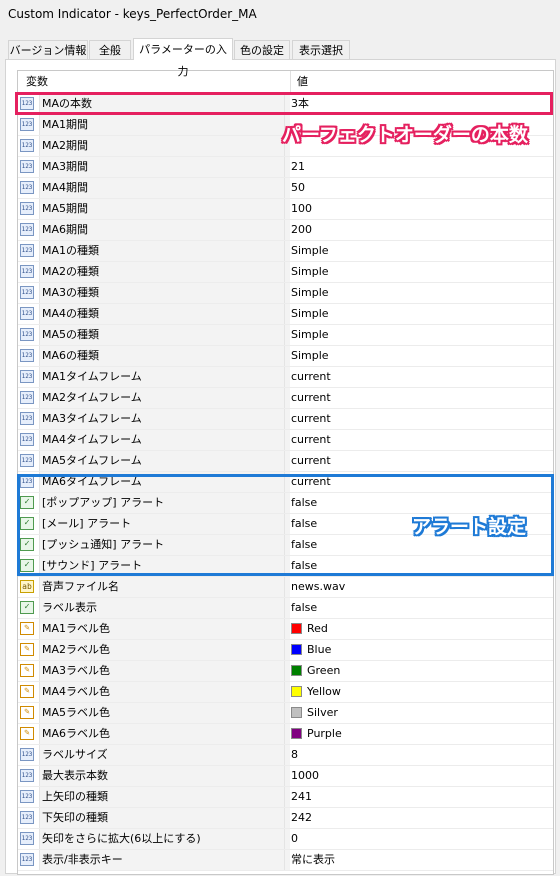 Image resolution: width=560 pixels, height=876 pixels. Describe the element at coordinates (405, 135) in the screenshot. I see `callout-perfect-order-count: パーフェクトオーダーの本数` at that location.